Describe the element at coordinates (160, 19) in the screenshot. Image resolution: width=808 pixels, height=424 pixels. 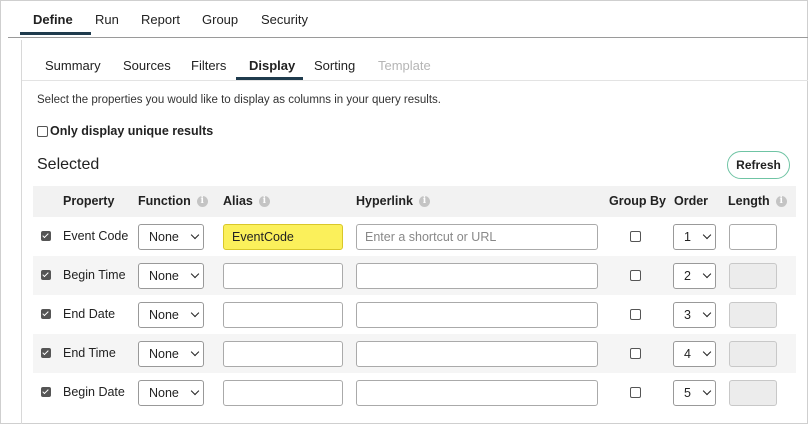
I see `tab-report: Report` at that location.